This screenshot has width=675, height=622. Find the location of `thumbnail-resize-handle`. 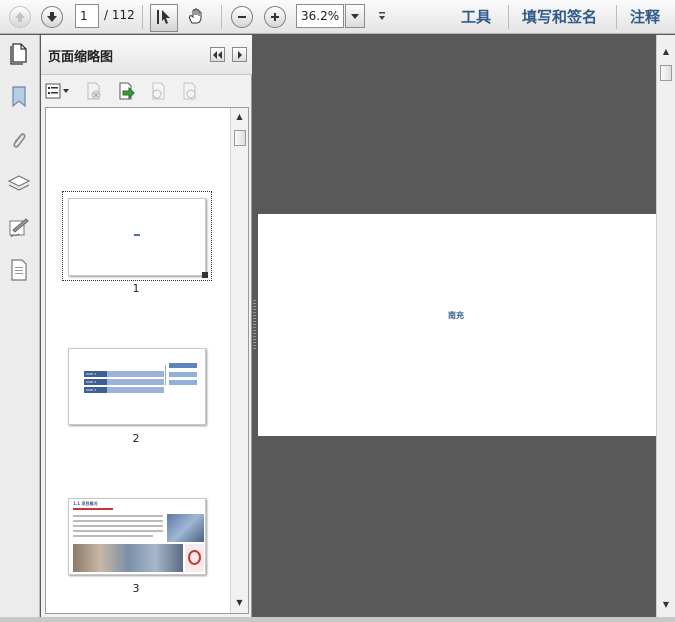

thumbnail-resize-handle is located at coordinates (205, 275).